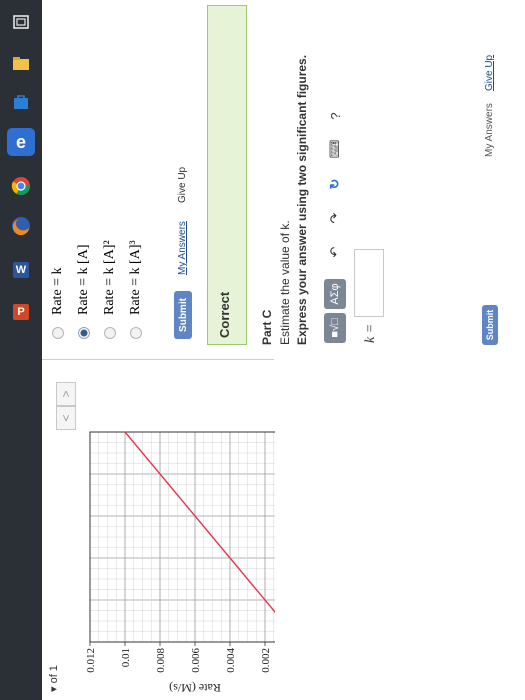 This screenshot has width=525, height=700. Describe the element at coordinates (285, 282) in the screenshot. I see `part-c-prompt: Estimate the value of k.` at that location.